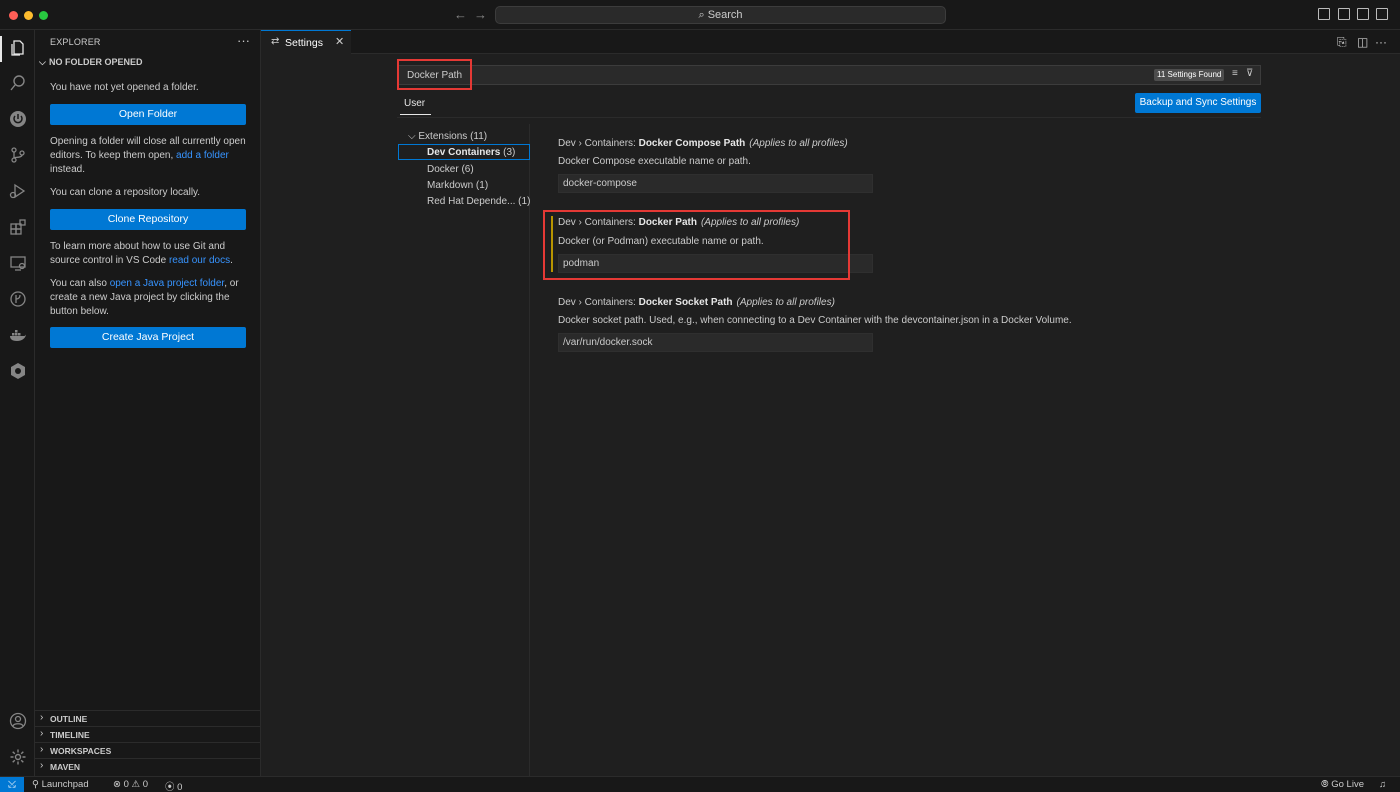 The image size is (1400, 792). I want to click on extensions-icon, so click(17, 226).